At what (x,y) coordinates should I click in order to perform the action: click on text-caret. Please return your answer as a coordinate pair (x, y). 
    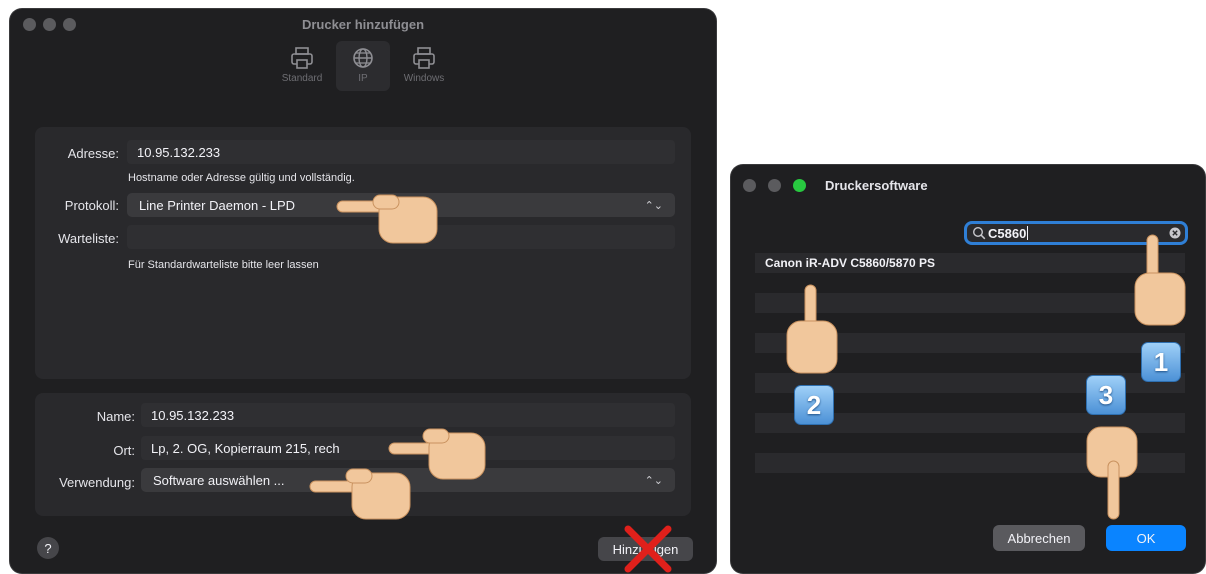
    Looking at the image, I should click on (1028, 233).